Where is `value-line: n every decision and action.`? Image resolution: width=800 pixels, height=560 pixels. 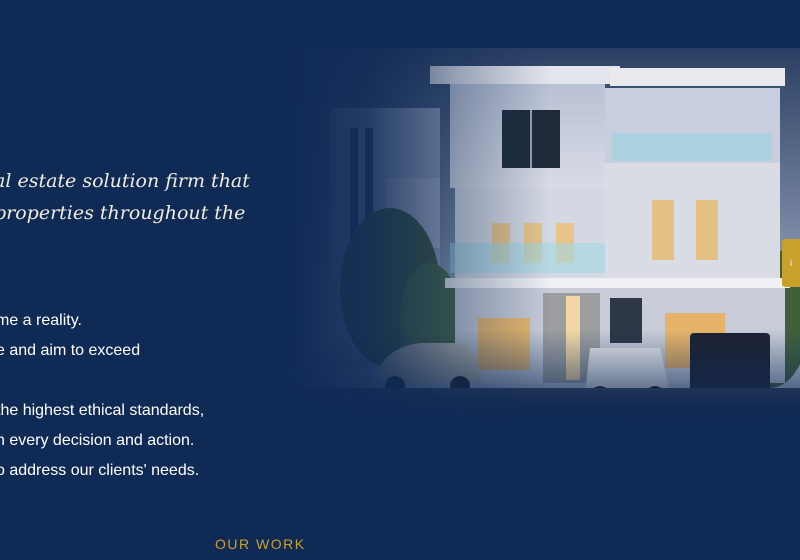
value-line: n every decision and action. is located at coordinates (97, 440).